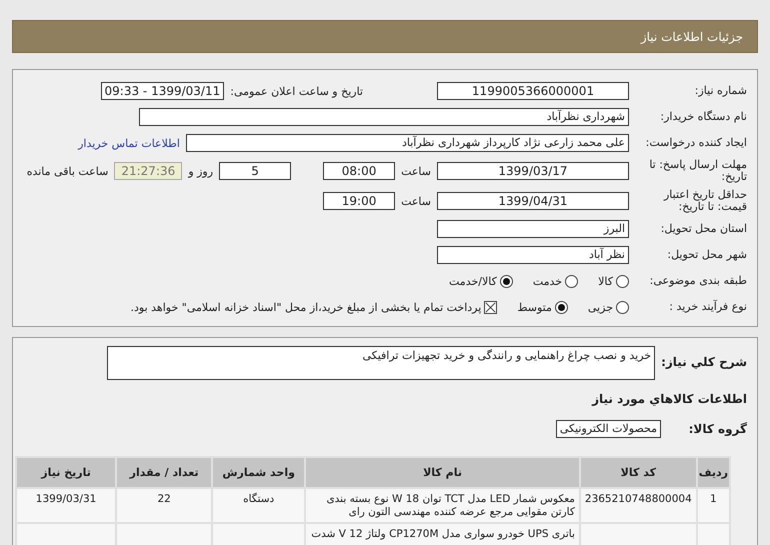  I want to click on field-label: نام دستگاه خریدار:, so click(703, 117).